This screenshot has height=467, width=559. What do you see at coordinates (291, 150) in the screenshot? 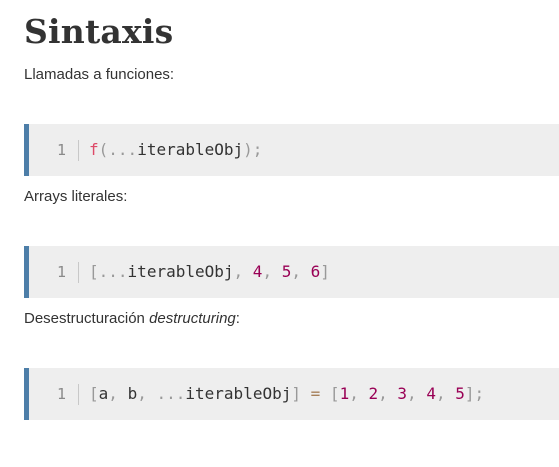
I see `code-block-function-calls: 1 f(...iterableObj);` at bounding box center [291, 150].